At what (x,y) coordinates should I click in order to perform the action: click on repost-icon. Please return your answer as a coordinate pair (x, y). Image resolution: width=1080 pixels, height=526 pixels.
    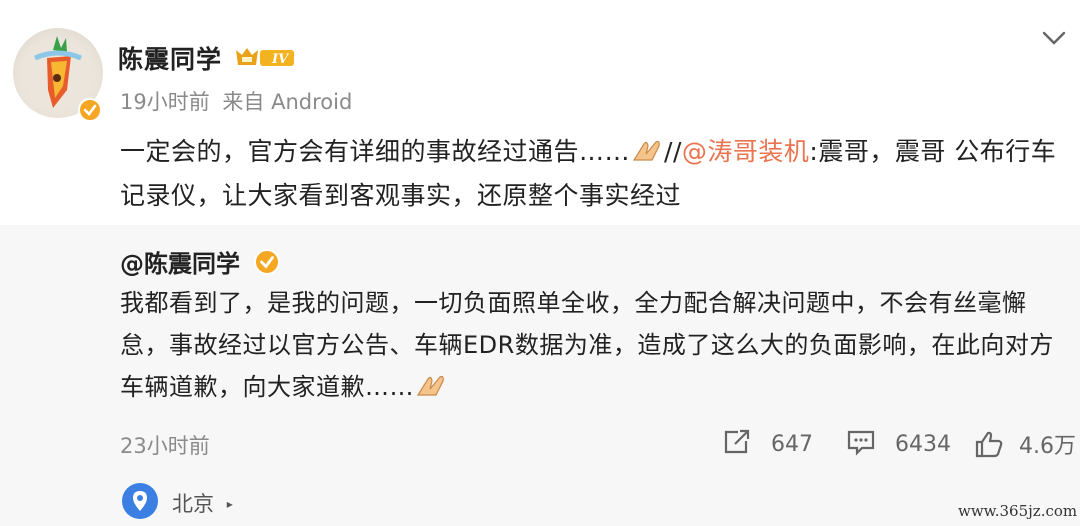
    Looking at the image, I should click on (737, 445).